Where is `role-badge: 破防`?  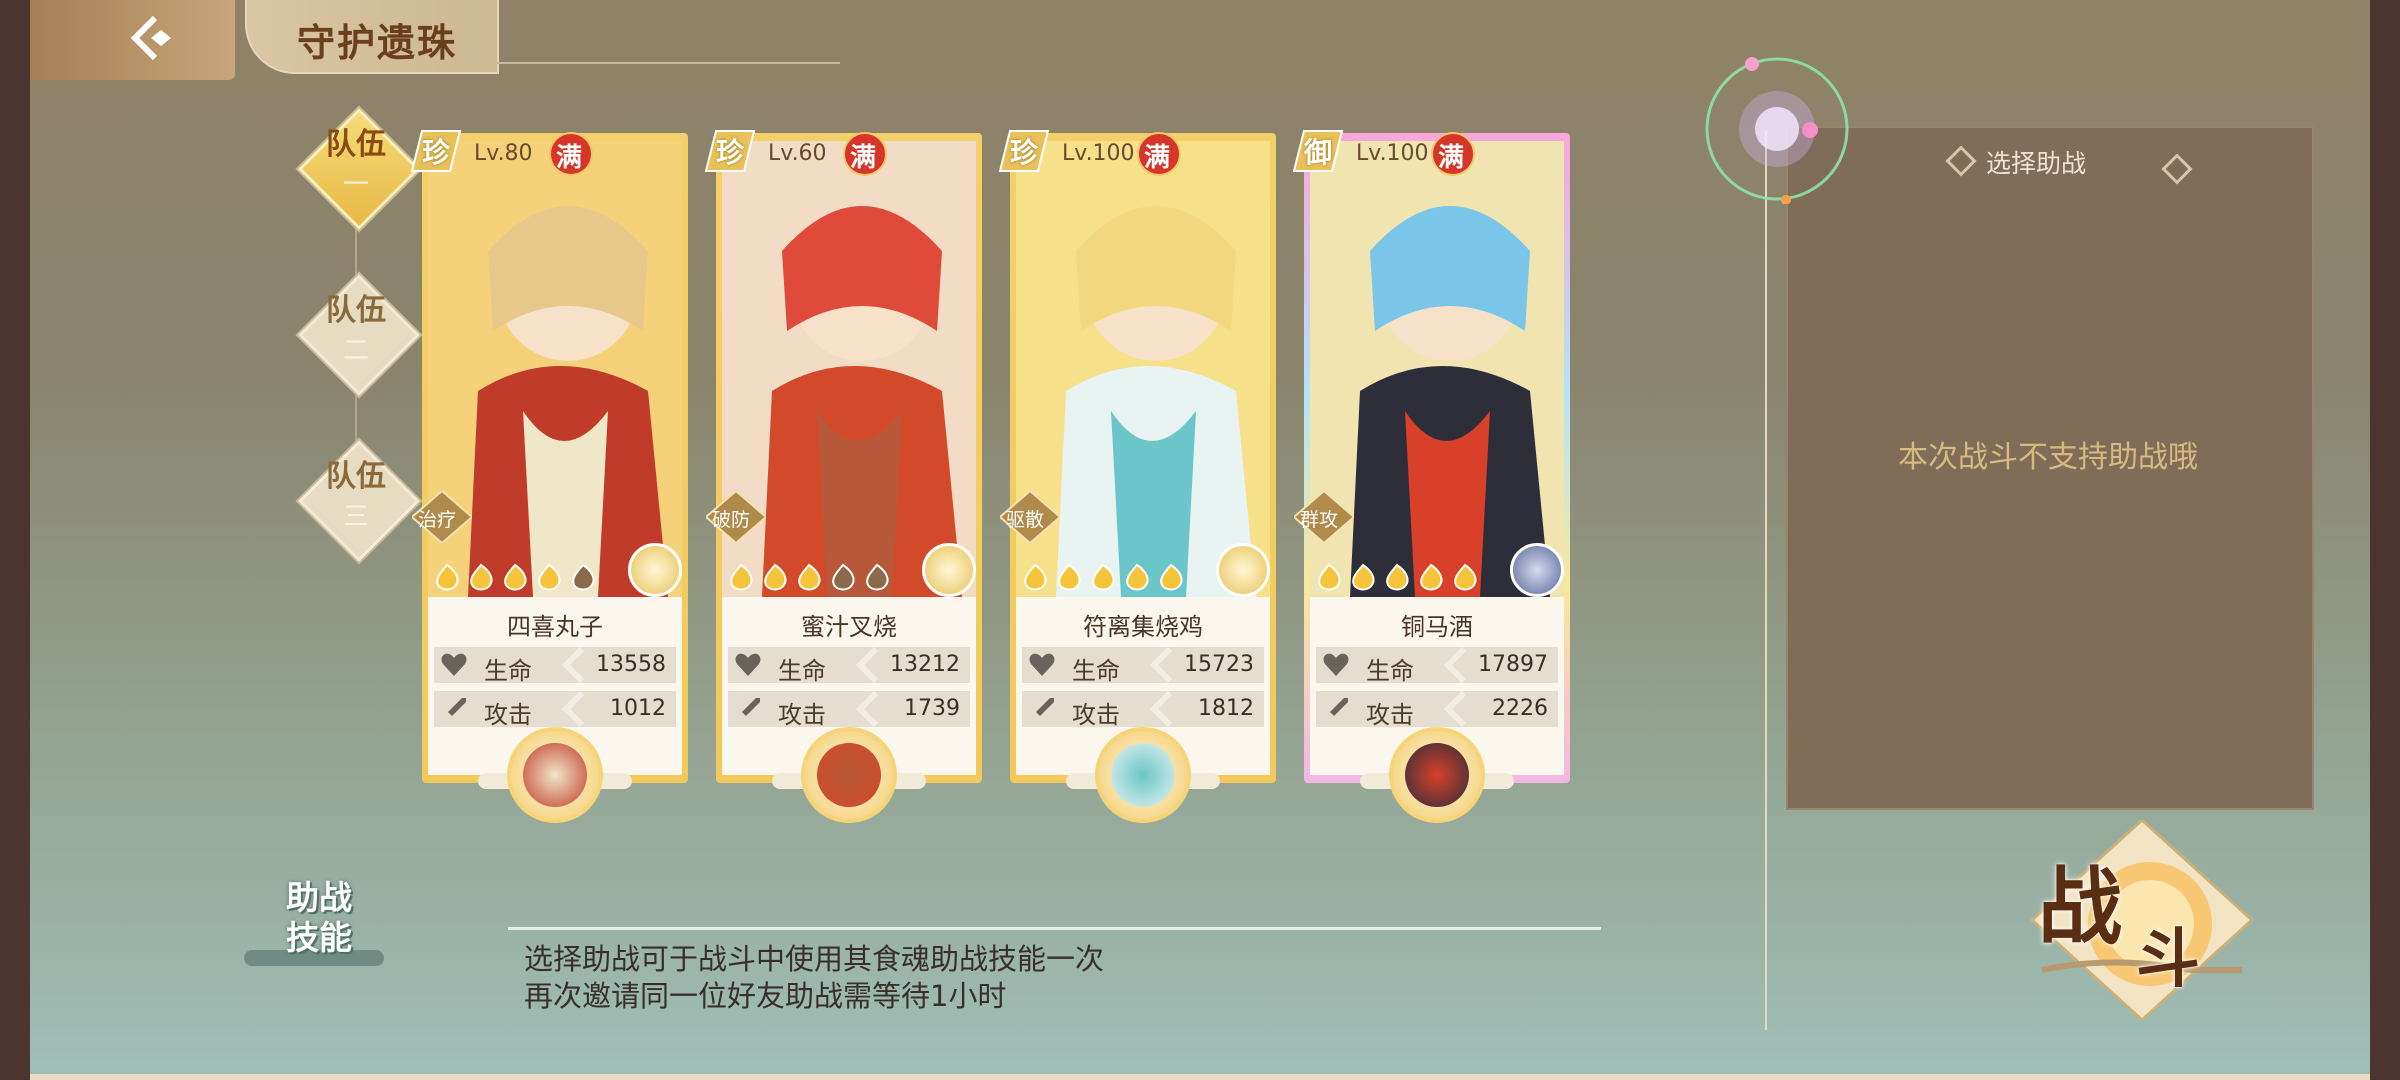
role-badge: 破防 is located at coordinates (736, 517).